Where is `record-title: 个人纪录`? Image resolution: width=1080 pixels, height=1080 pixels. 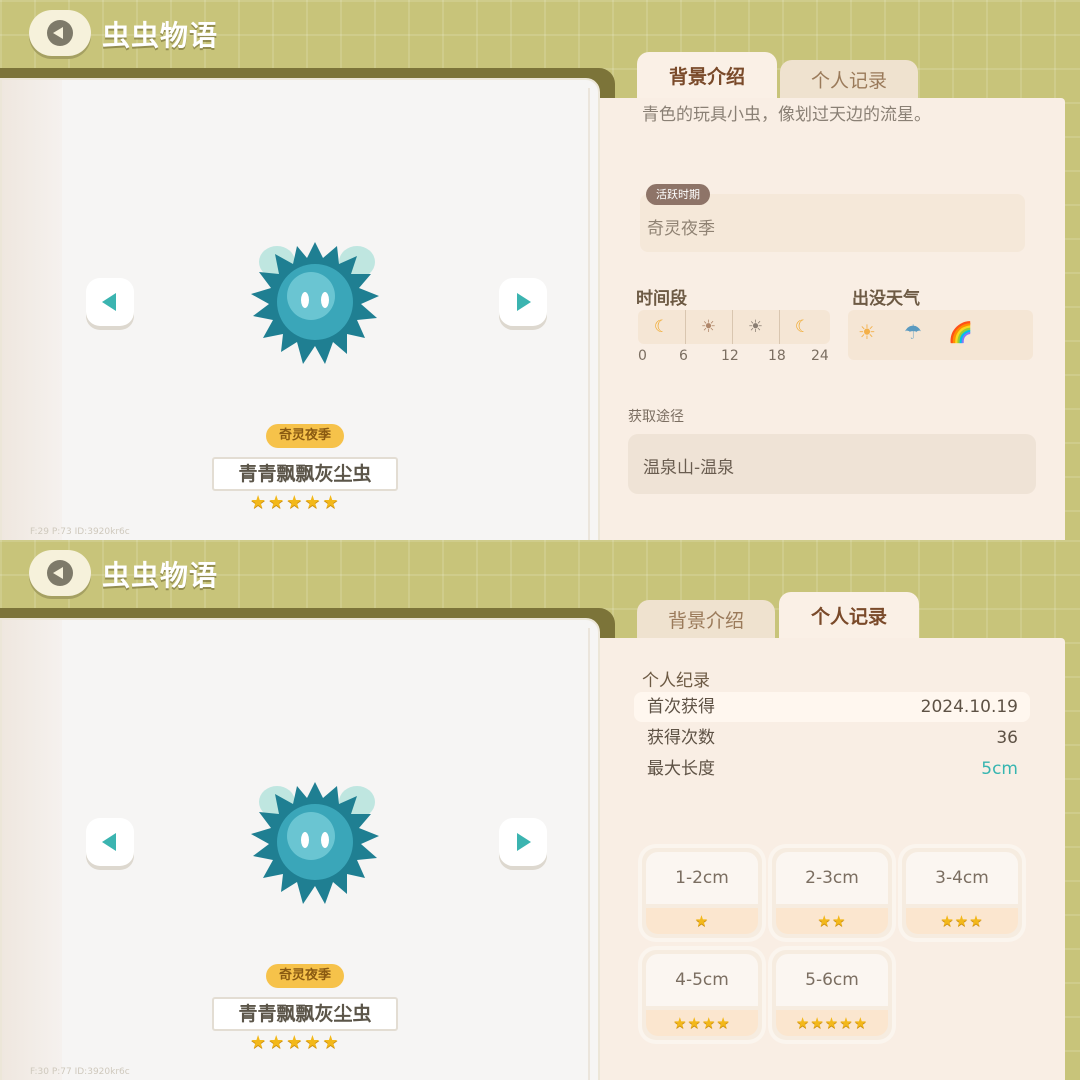
record-title: 个人纪录 is located at coordinates (676, 681).